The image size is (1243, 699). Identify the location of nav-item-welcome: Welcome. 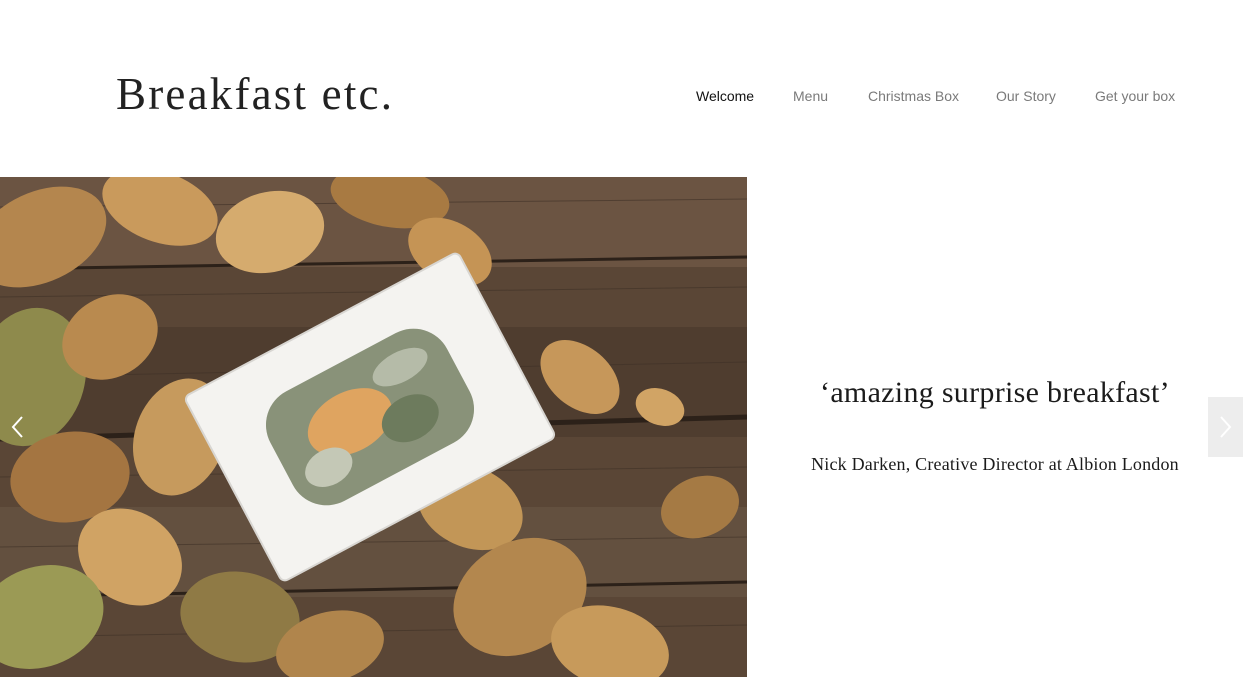
(725, 96).